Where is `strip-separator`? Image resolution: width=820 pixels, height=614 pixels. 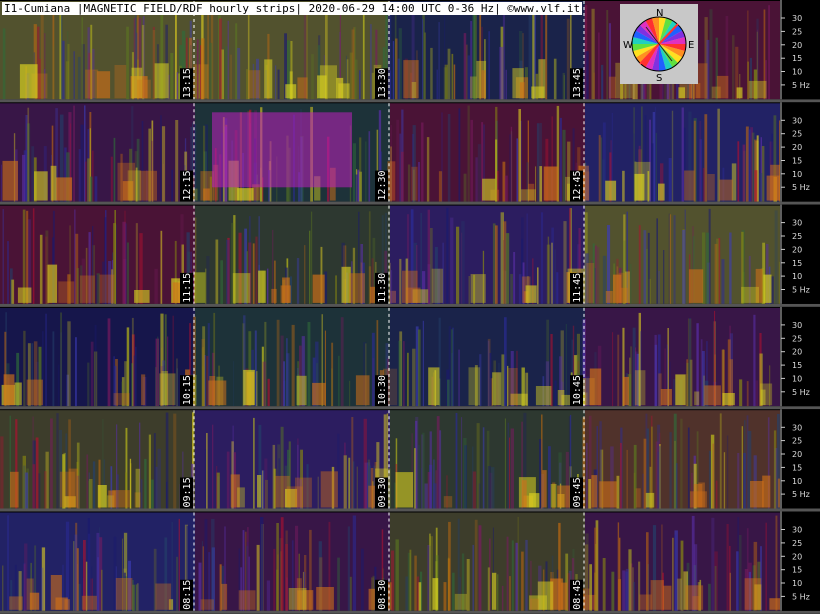
strip-separator is located at coordinates (410, 101).